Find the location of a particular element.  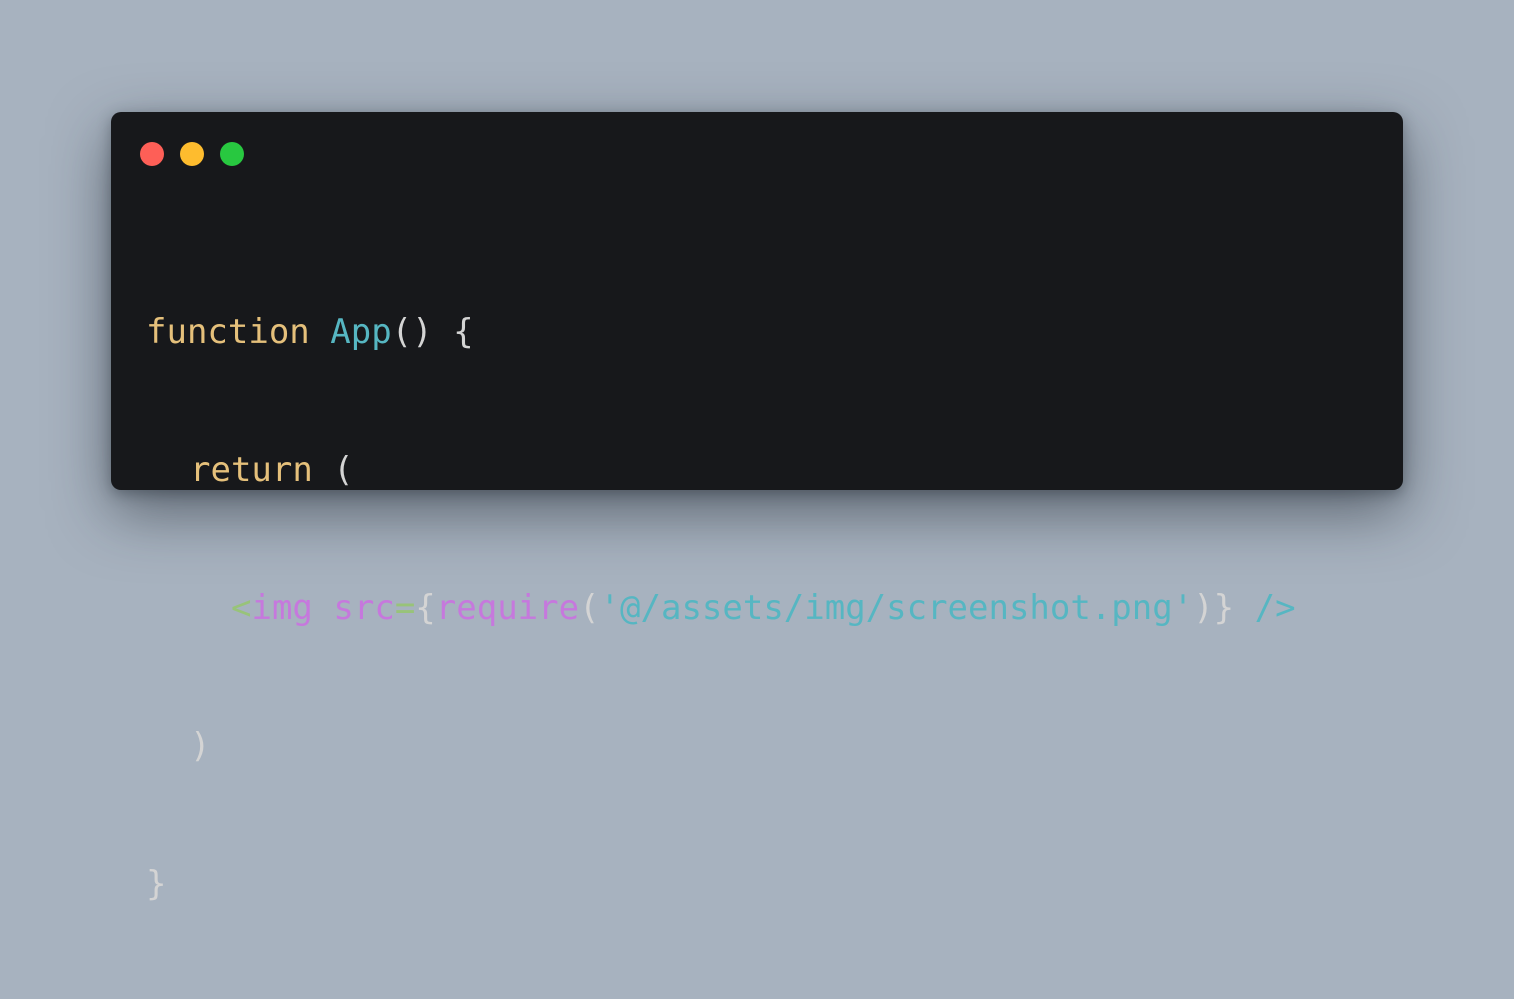

call-close-paren: ) is located at coordinates (1203, 608).